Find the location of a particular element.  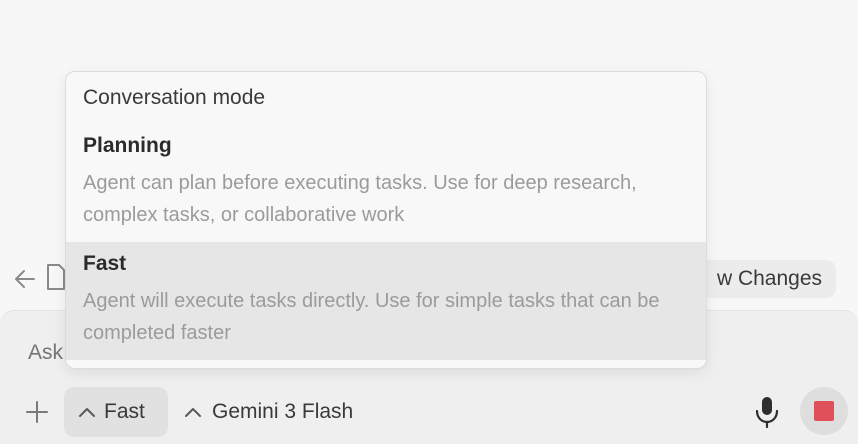

arrow-left-icon is located at coordinates (25, 279).